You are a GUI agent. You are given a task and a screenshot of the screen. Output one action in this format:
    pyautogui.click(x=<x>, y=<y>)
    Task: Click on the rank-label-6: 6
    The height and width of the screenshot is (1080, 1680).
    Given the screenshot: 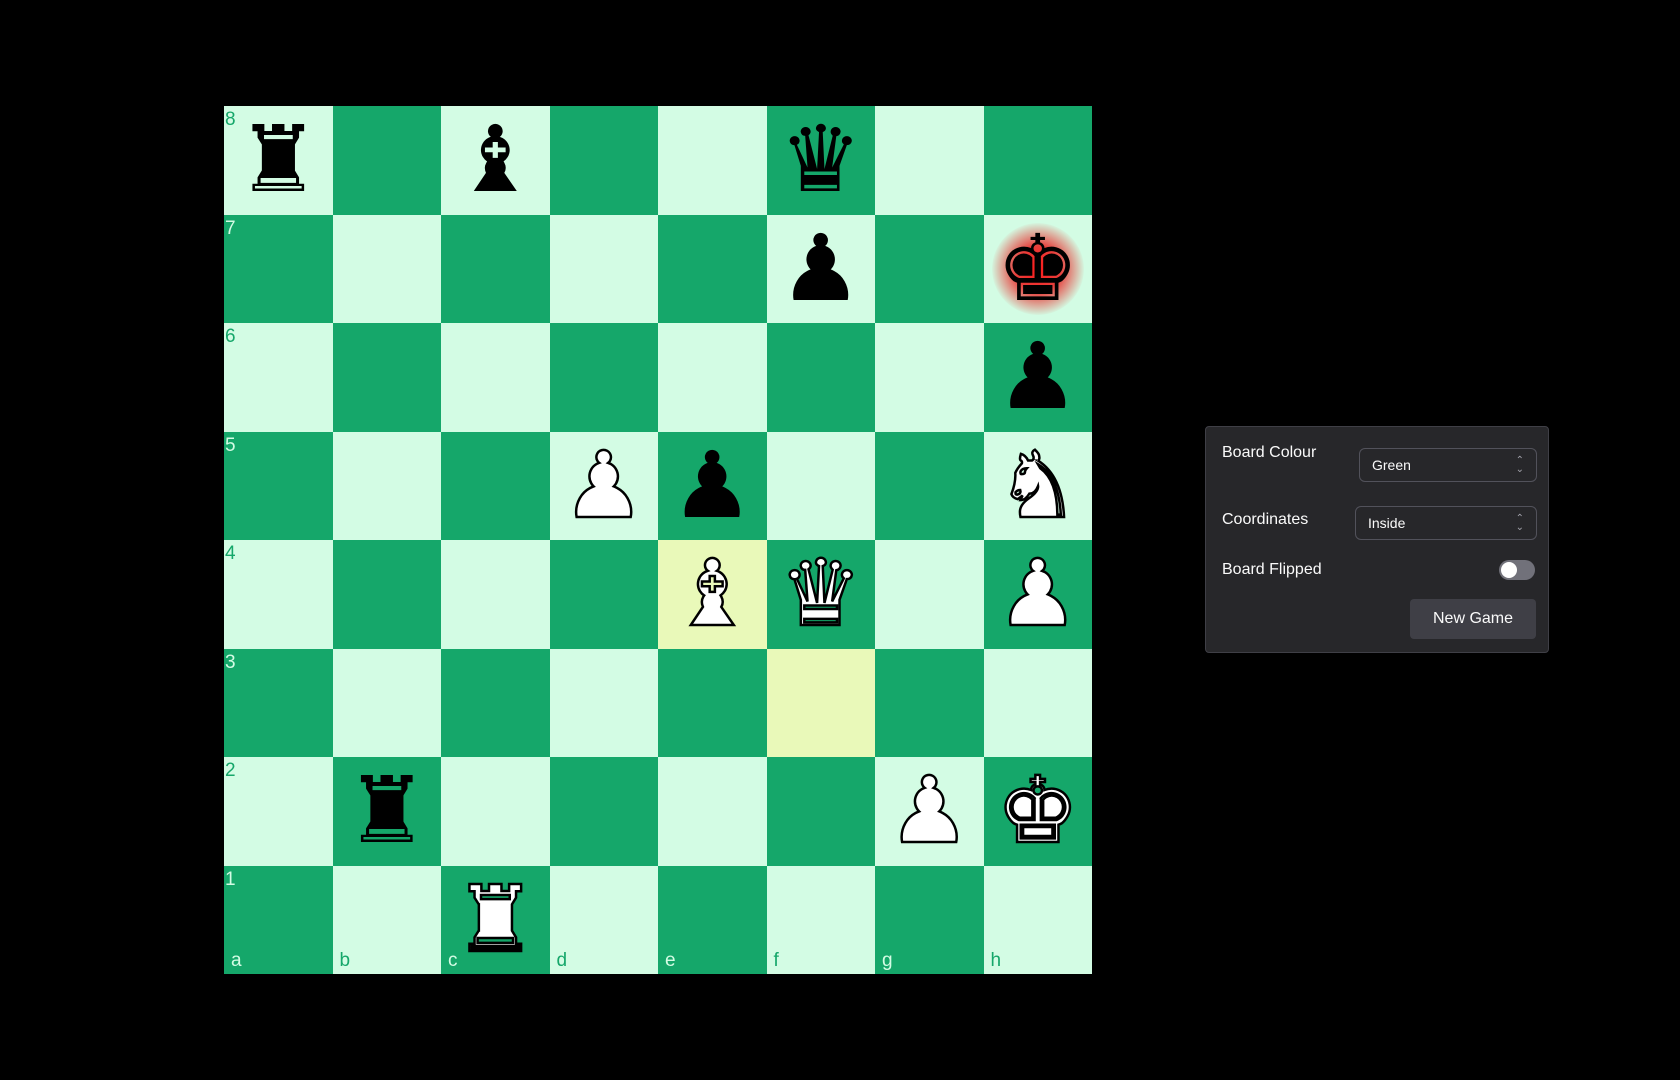 What is the action you would take?
    pyautogui.click(x=230, y=336)
    